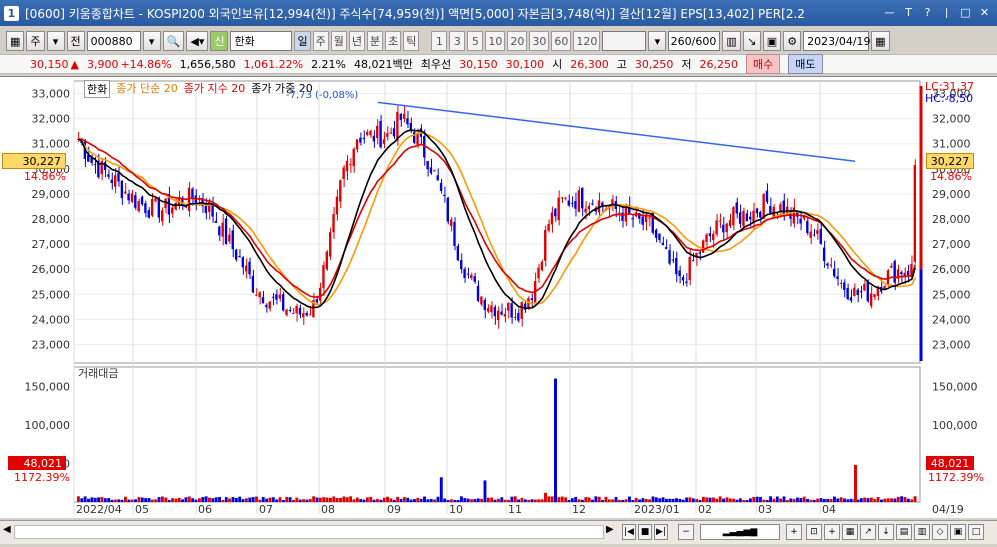 The image size is (997, 547). What do you see at coordinates (146, 89) in the screenshot?
I see `legend-ma-simple: 종가 단순 20` at bounding box center [146, 89].